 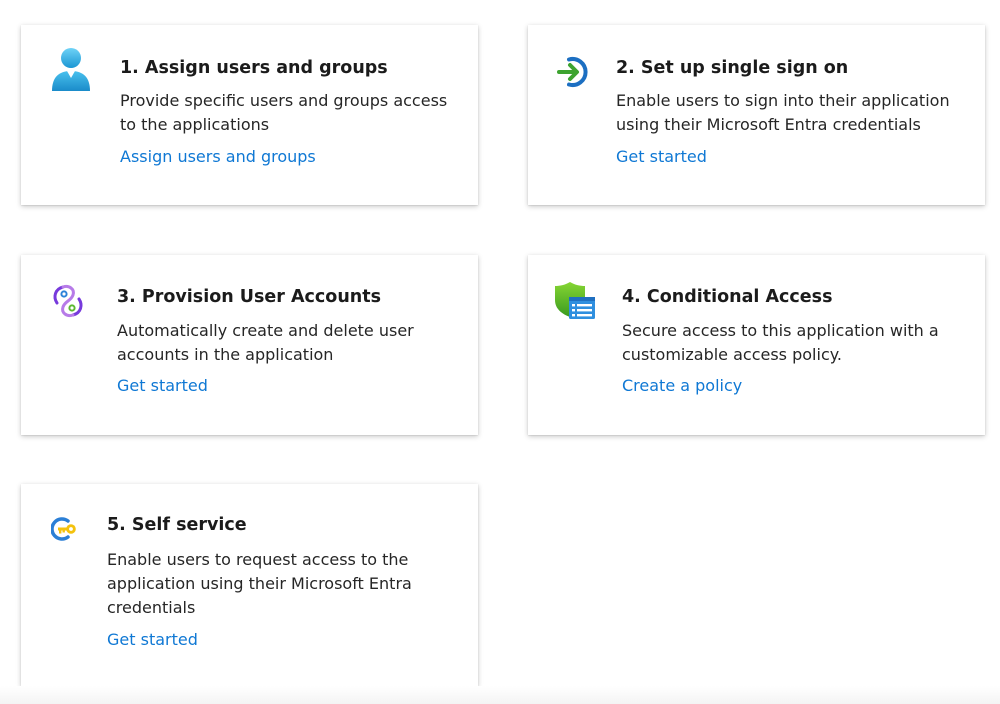 I want to click on sign-in-arrow-icon, so click(x=572, y=72).